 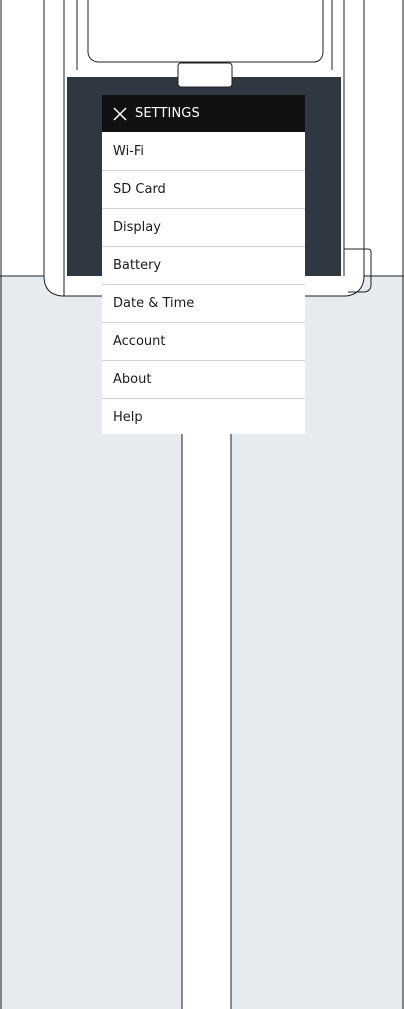 What do you see at coordinates (203, 416) in the screenshot?
I see `menu-item-help: Help` at bounding box center [203, 416].